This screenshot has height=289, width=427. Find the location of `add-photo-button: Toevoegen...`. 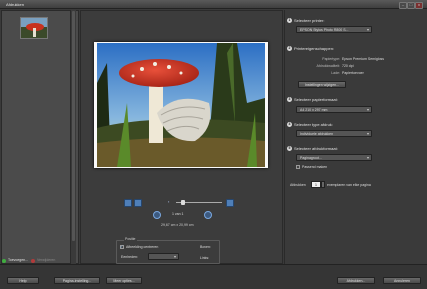

add-photo-button: Toevoegen... is located at coordinates (18, 260).